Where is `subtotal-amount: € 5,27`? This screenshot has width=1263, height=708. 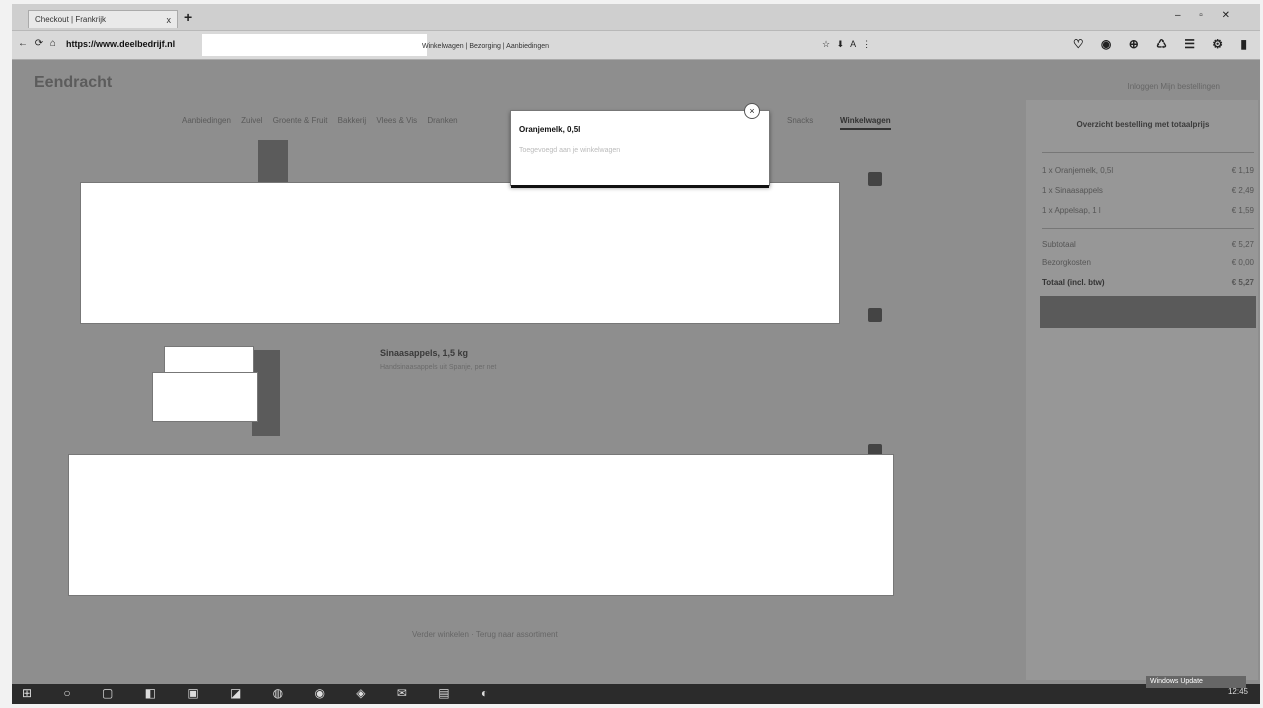 subtotal-amount: € 5,27 is located at coordinates (1242, 244).